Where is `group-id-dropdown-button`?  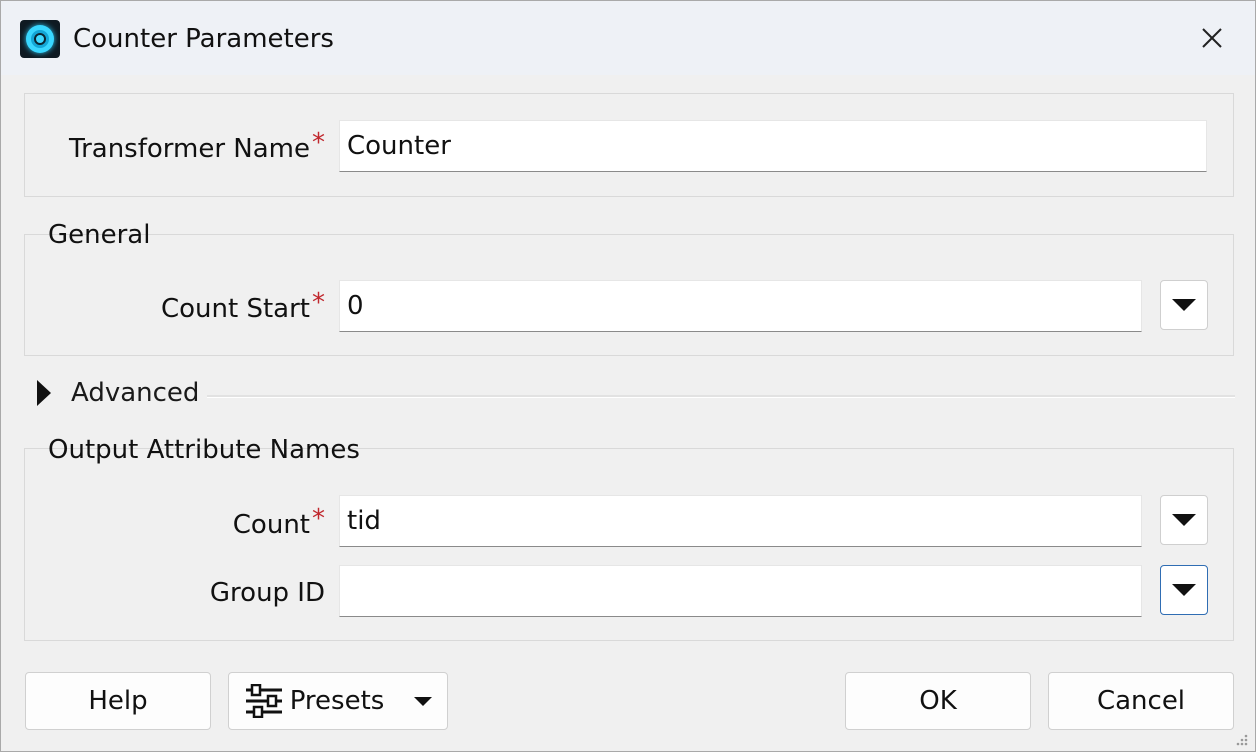 group-id-dropdown-button is located at coordinates (1184, 590).